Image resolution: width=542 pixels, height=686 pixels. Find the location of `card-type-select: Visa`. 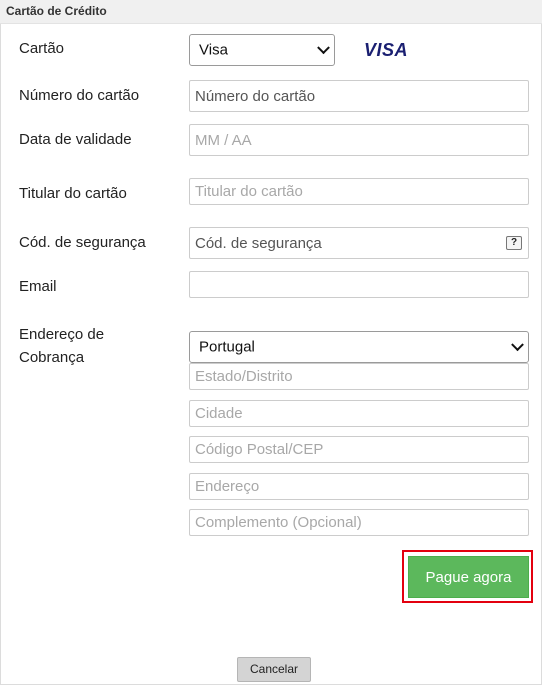

card-type-select: Visa is located at coordinates (262, 50).